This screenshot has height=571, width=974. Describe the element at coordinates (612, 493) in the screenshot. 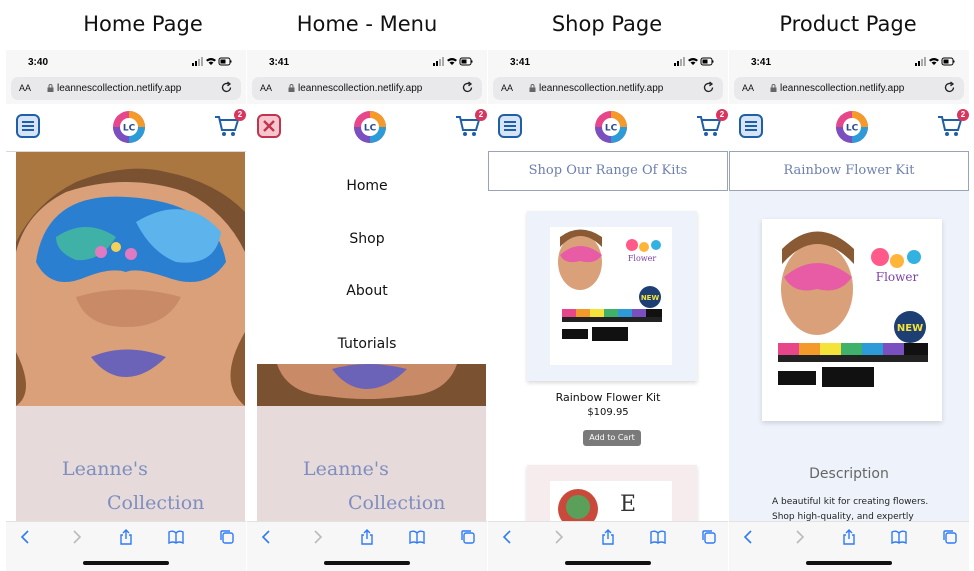

I see `product-card-2: E` at that location.